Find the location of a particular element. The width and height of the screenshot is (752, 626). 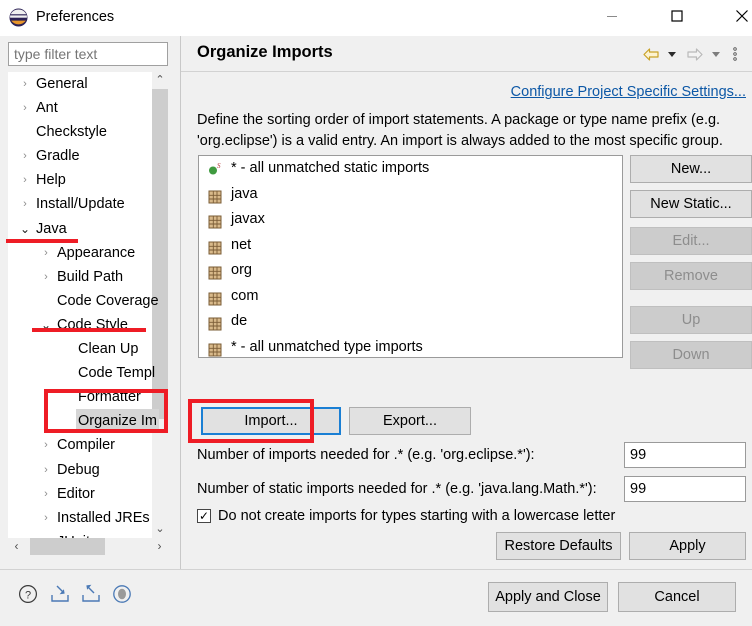

list-item: de is located at coordinates (410, 322).